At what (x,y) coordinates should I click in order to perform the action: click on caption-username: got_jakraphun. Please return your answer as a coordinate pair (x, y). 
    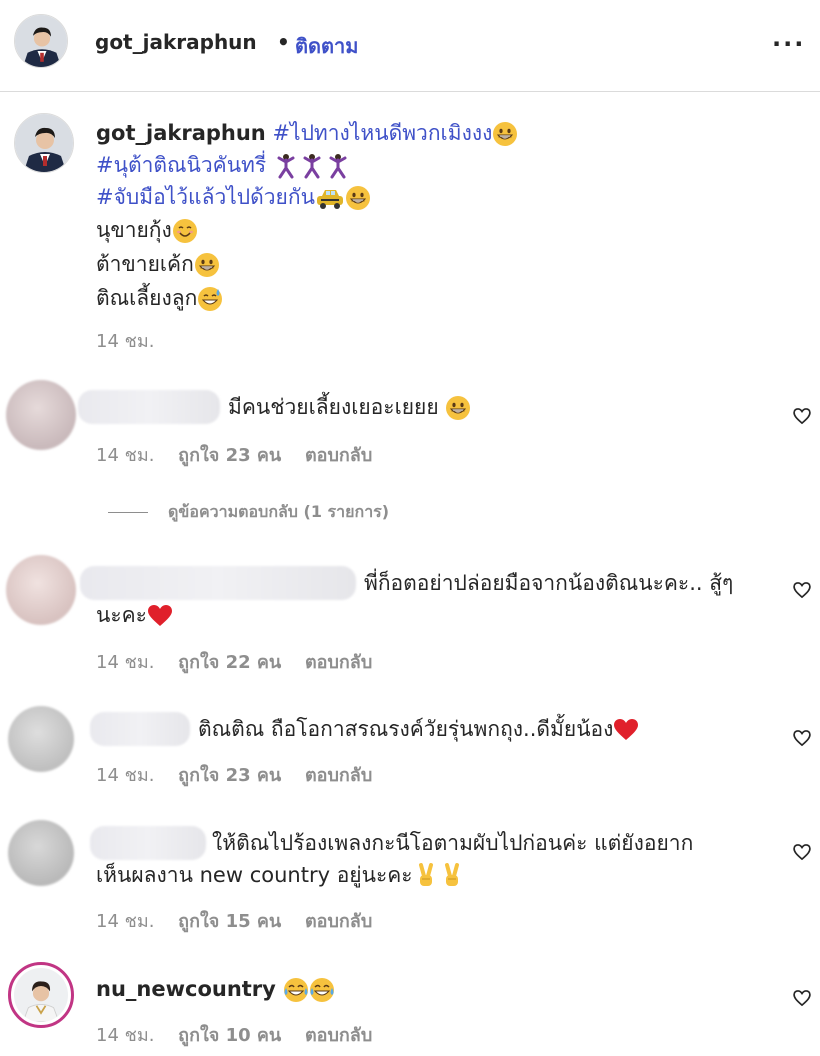
    Looking at the image, I should click on (181, 133).